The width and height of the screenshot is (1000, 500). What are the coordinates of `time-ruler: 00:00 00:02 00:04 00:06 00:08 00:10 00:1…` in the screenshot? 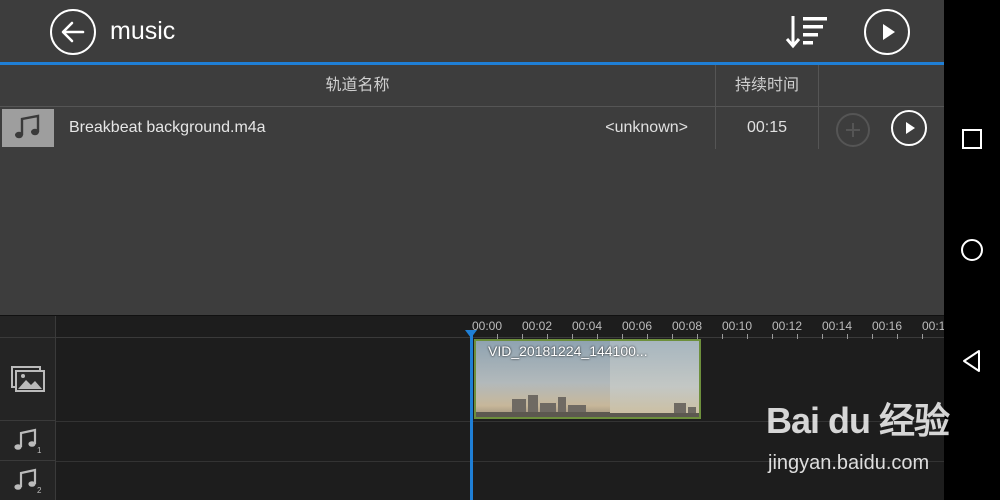 It's located at (500, 327).